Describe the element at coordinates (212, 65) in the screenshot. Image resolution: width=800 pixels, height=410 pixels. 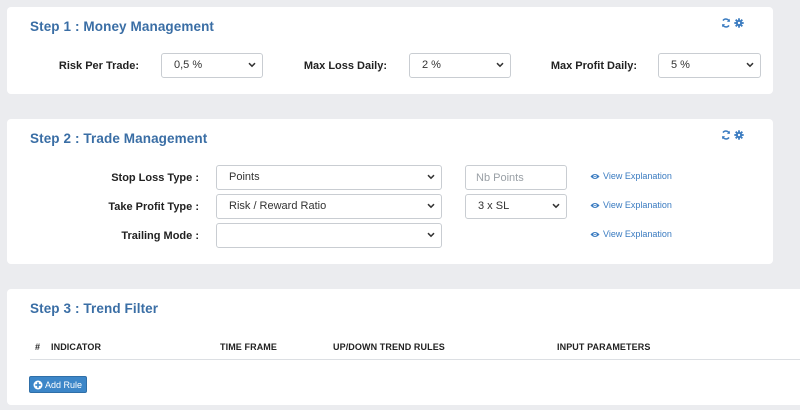
I see `risk-per-trade-select: 0,5 %` at that location.